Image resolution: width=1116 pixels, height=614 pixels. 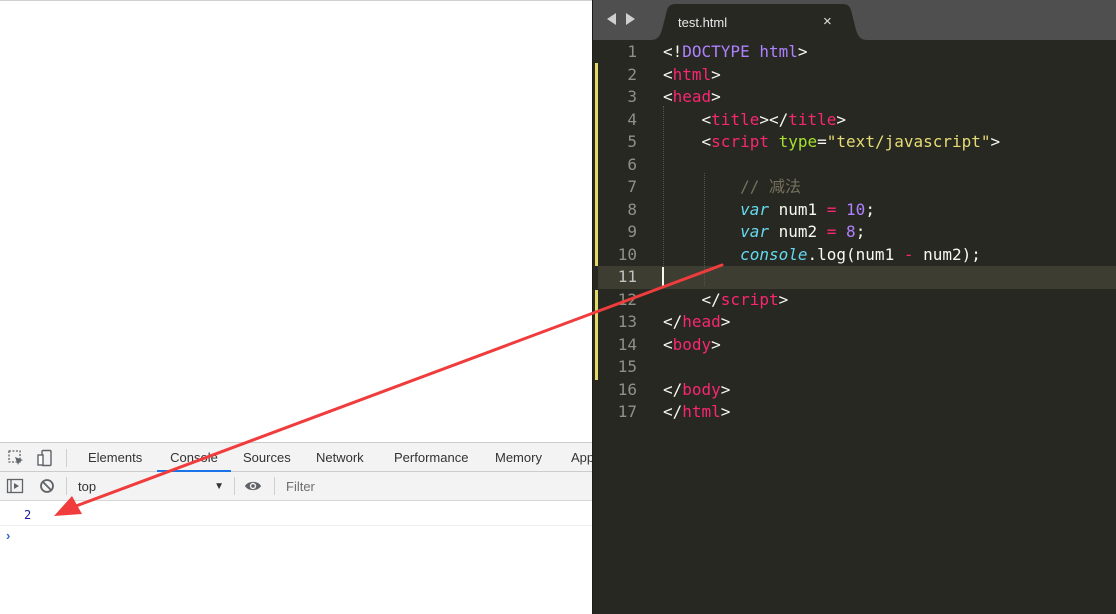 What do you see at coordinates (632, 141) in the screenshot?
I see `line-number: 5` at bounding box center [632, 141].